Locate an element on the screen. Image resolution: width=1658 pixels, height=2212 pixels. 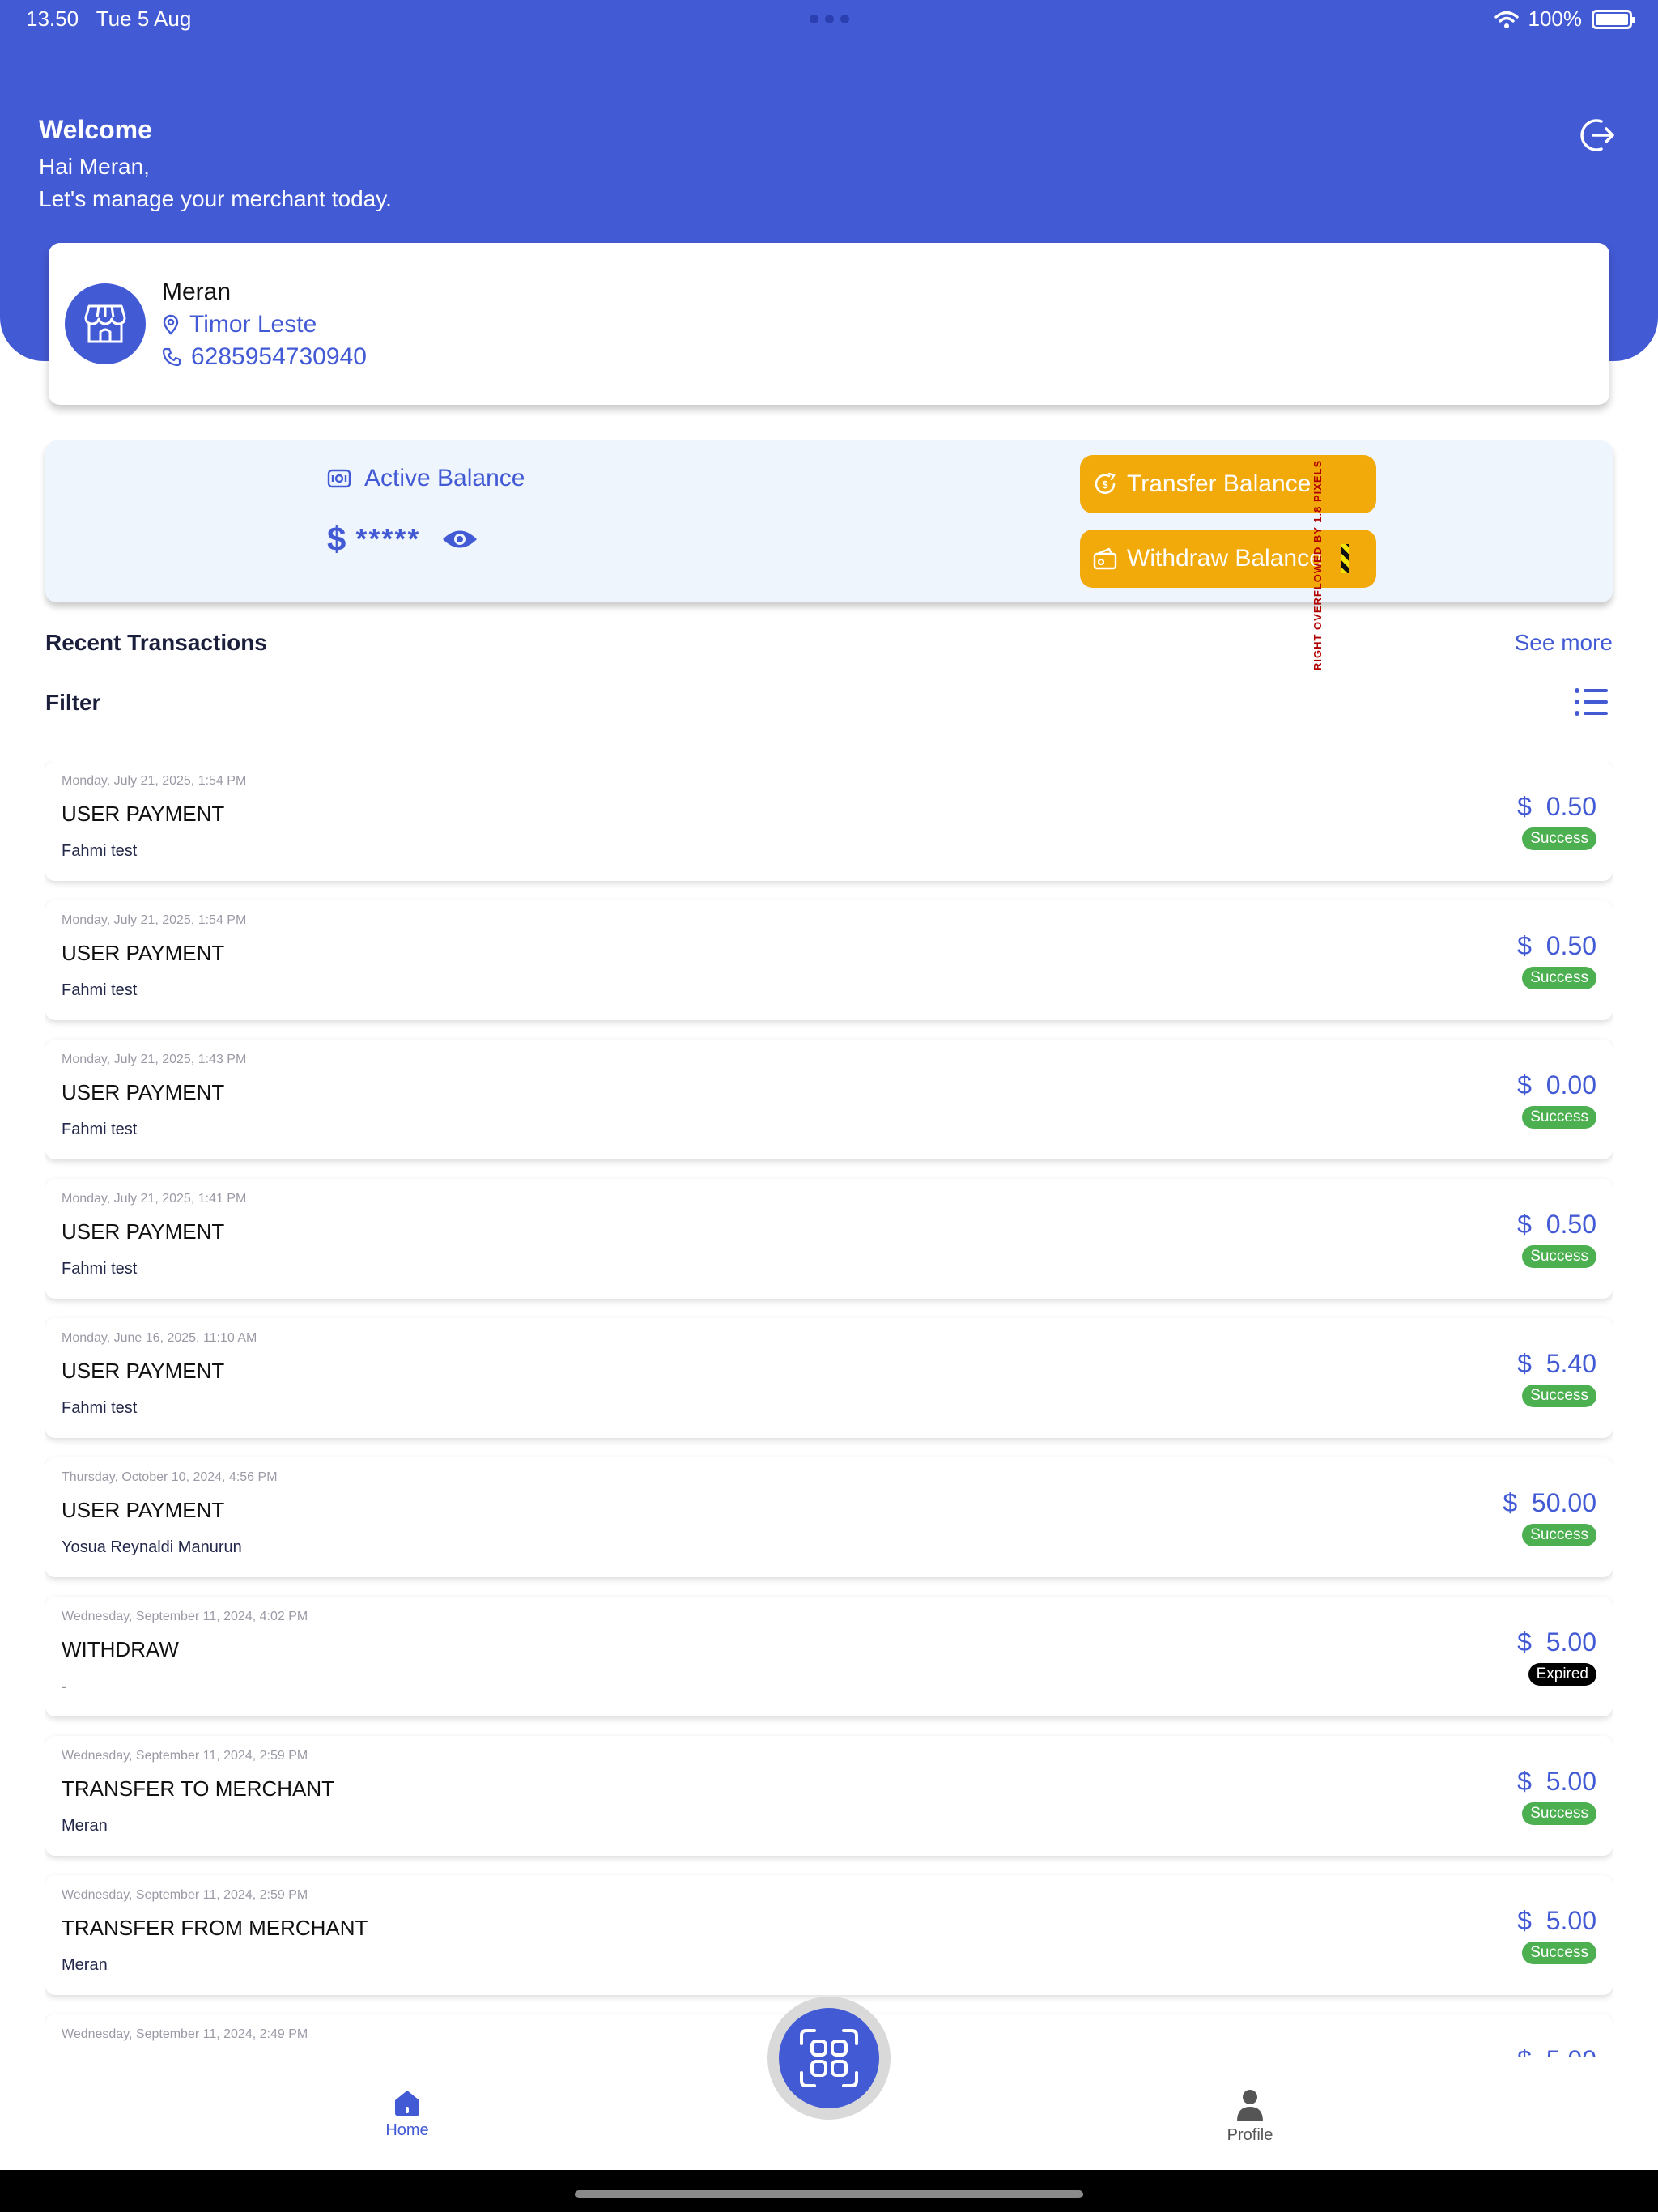
status-bar: 13.50 Tue 5 Aug 100% is located at coordinates (829, 20).